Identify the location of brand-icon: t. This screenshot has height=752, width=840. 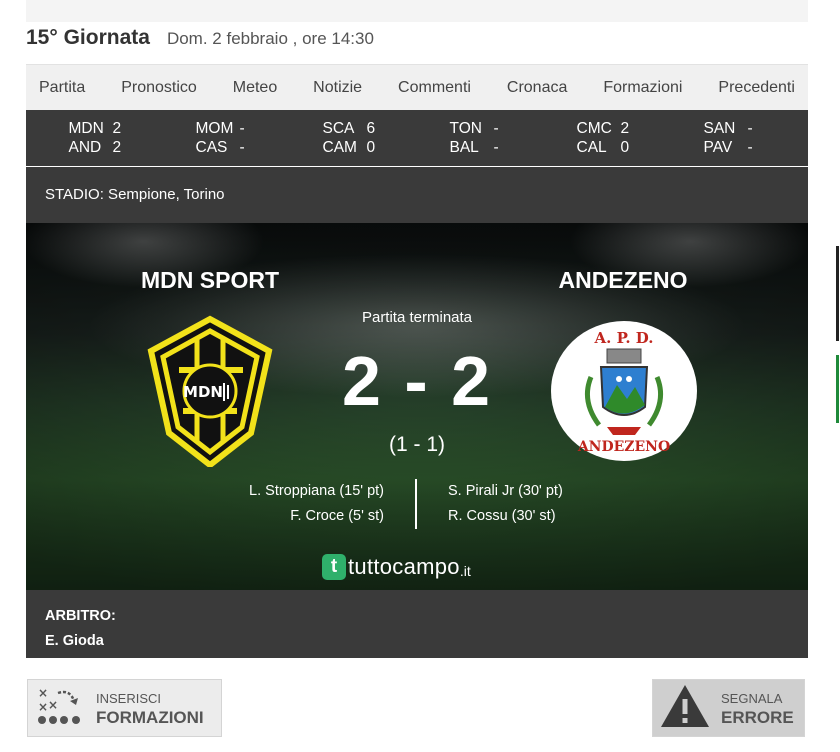
(334, 567).